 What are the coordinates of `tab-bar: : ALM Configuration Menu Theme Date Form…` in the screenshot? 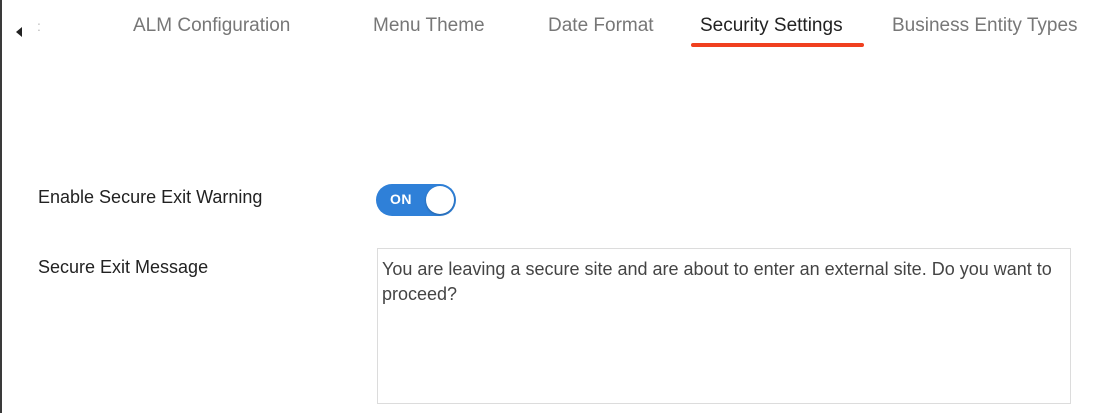 It's located at (549, 28).